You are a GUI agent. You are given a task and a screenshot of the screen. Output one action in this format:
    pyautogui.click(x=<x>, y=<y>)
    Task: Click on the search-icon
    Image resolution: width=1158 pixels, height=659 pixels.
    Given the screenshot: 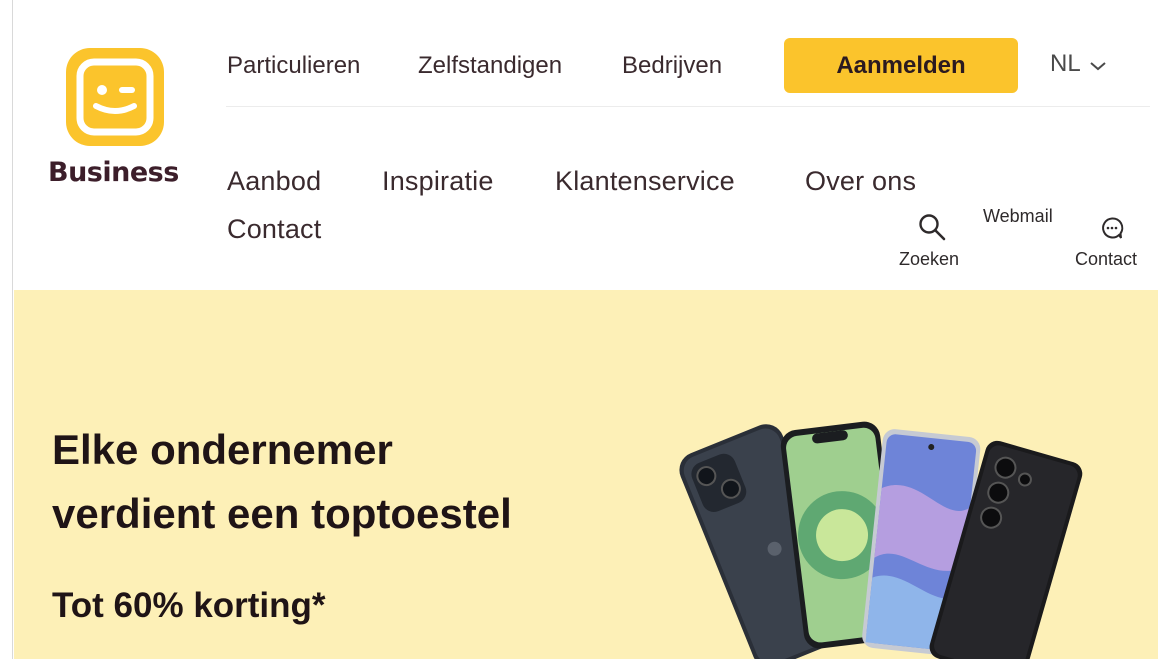 What is the action you would take?
    pyautogui.click(x=932, y=227)
    